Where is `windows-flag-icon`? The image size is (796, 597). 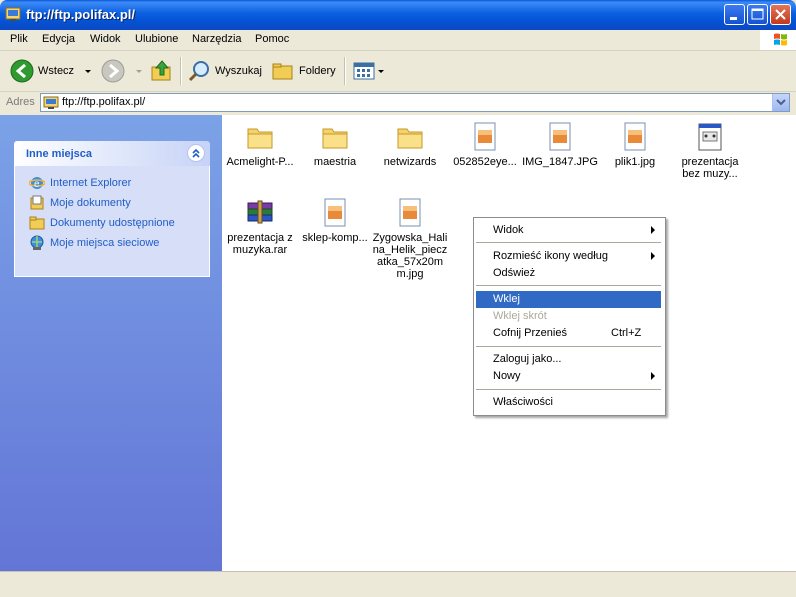 windows-flag-icon is located at coordinates (780, 39).